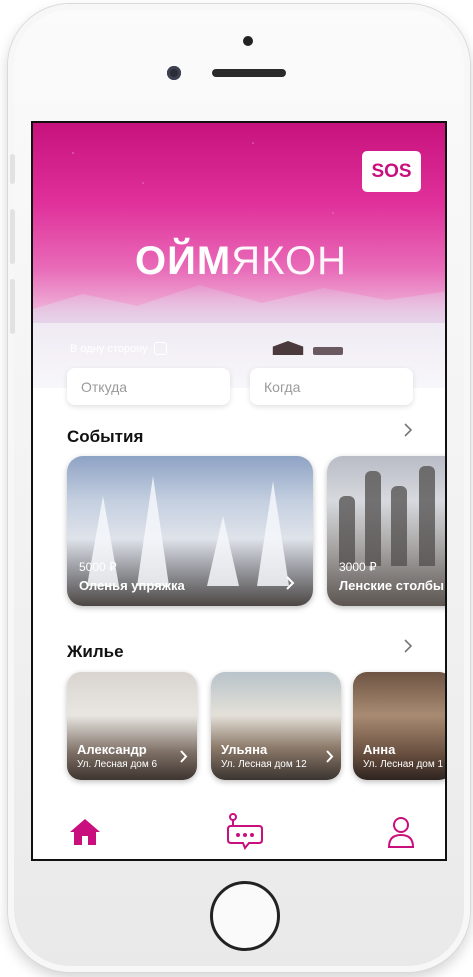  Describe the element at coordinates (112, 749) in the screenshot. I see `host-name: Александр` at that location.